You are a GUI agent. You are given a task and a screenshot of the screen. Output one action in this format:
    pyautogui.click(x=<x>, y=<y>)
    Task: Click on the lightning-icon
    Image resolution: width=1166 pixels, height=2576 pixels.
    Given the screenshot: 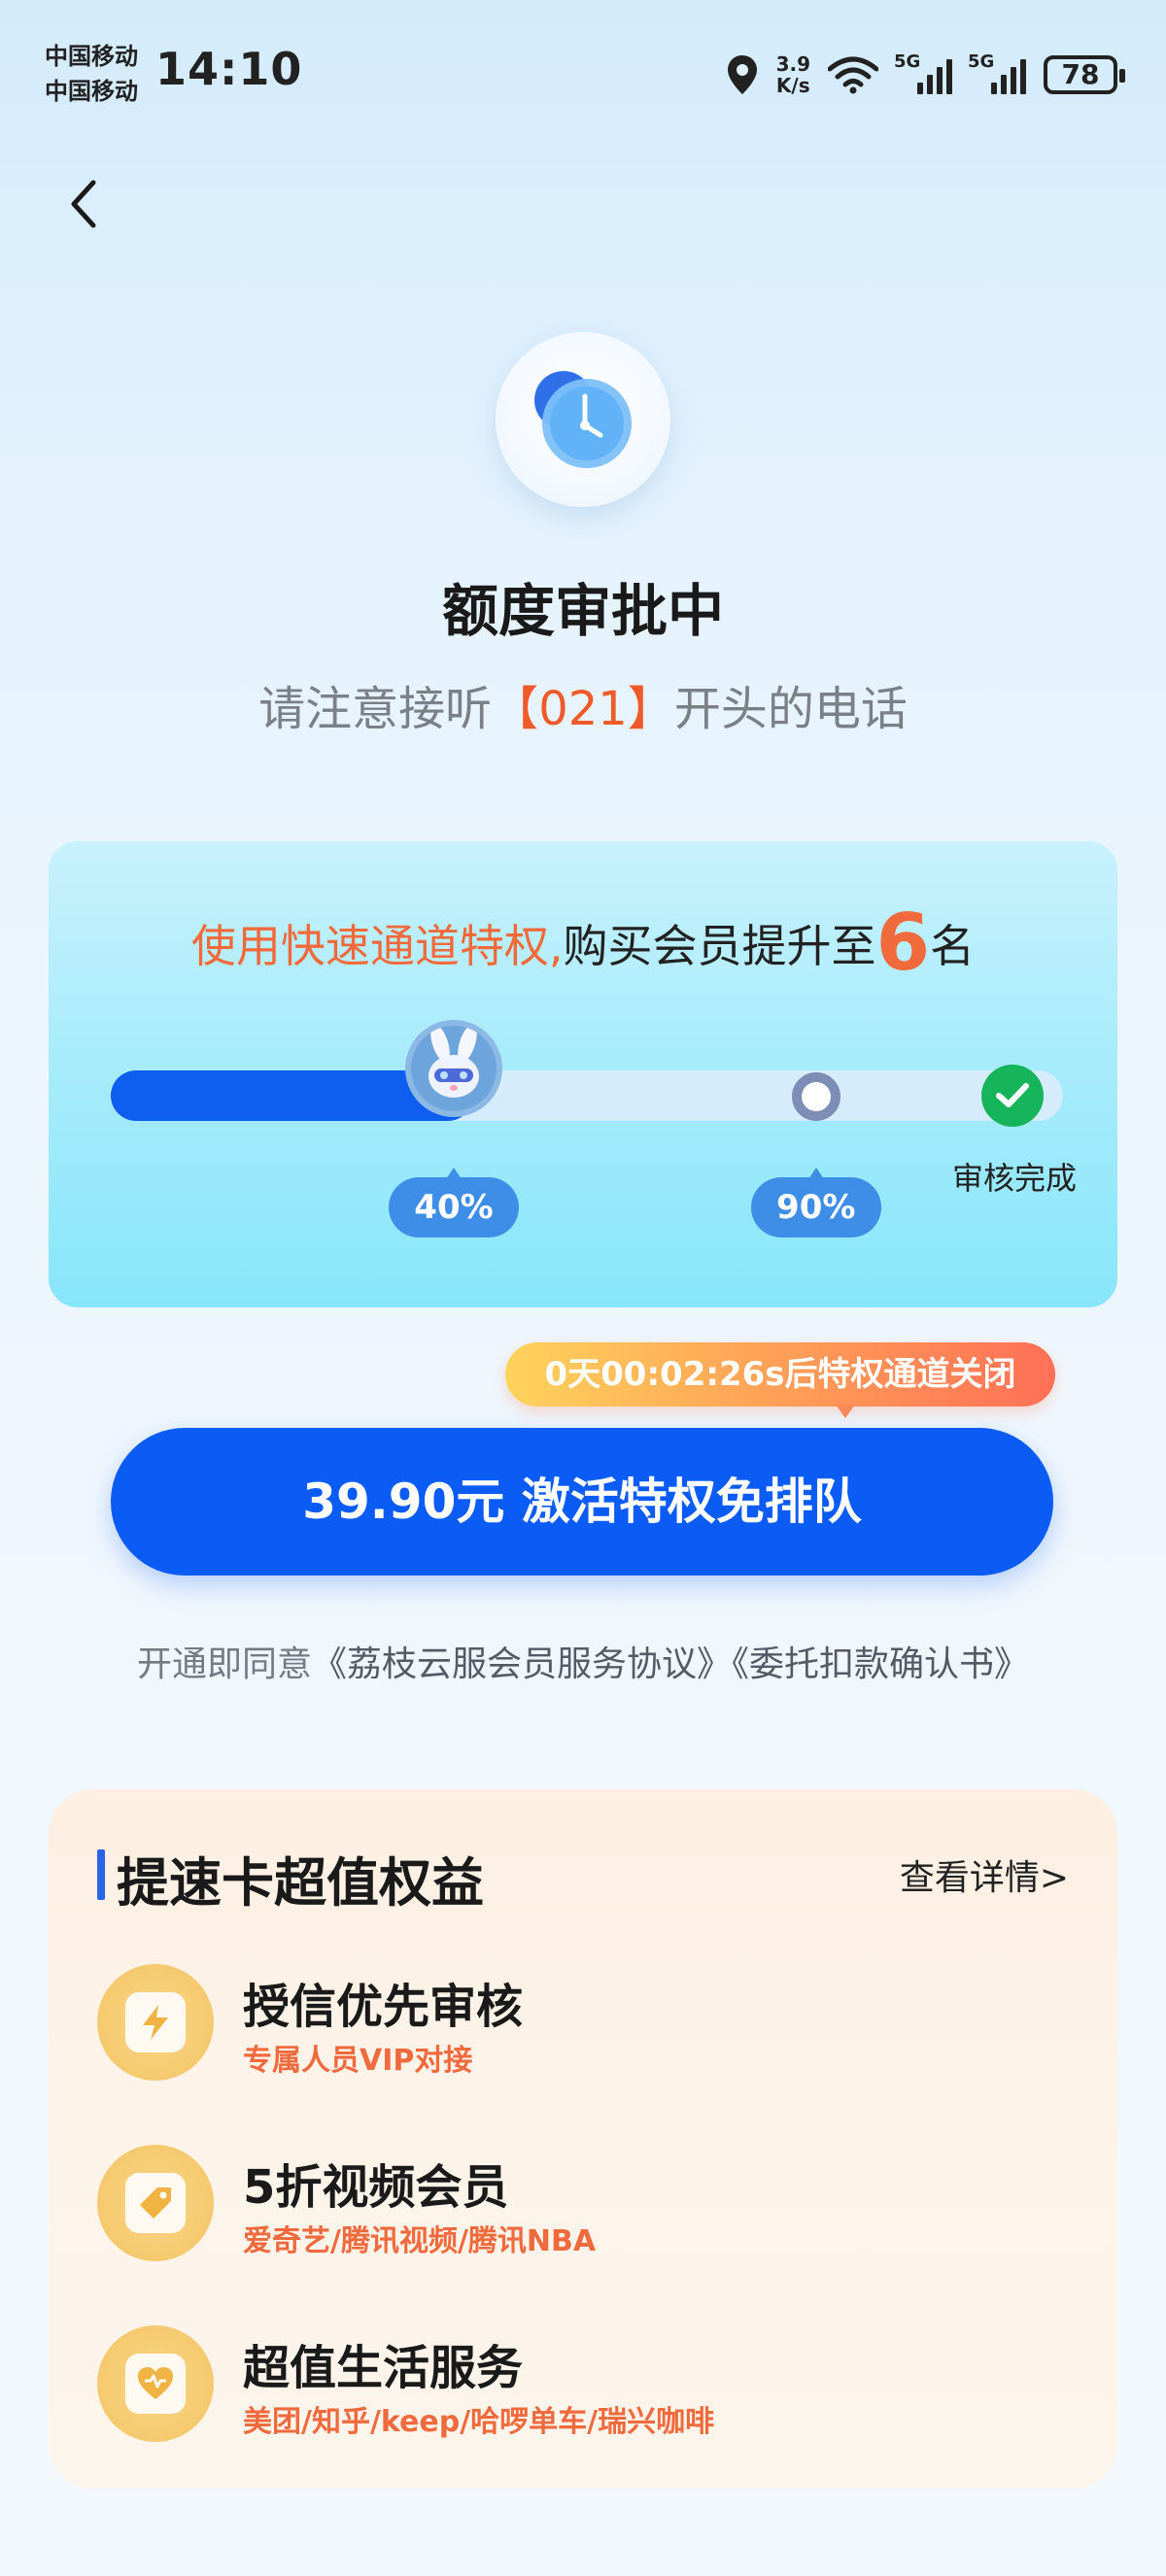 What is the action you would take?
    pyautogui.click(x=155, y=2022)
    